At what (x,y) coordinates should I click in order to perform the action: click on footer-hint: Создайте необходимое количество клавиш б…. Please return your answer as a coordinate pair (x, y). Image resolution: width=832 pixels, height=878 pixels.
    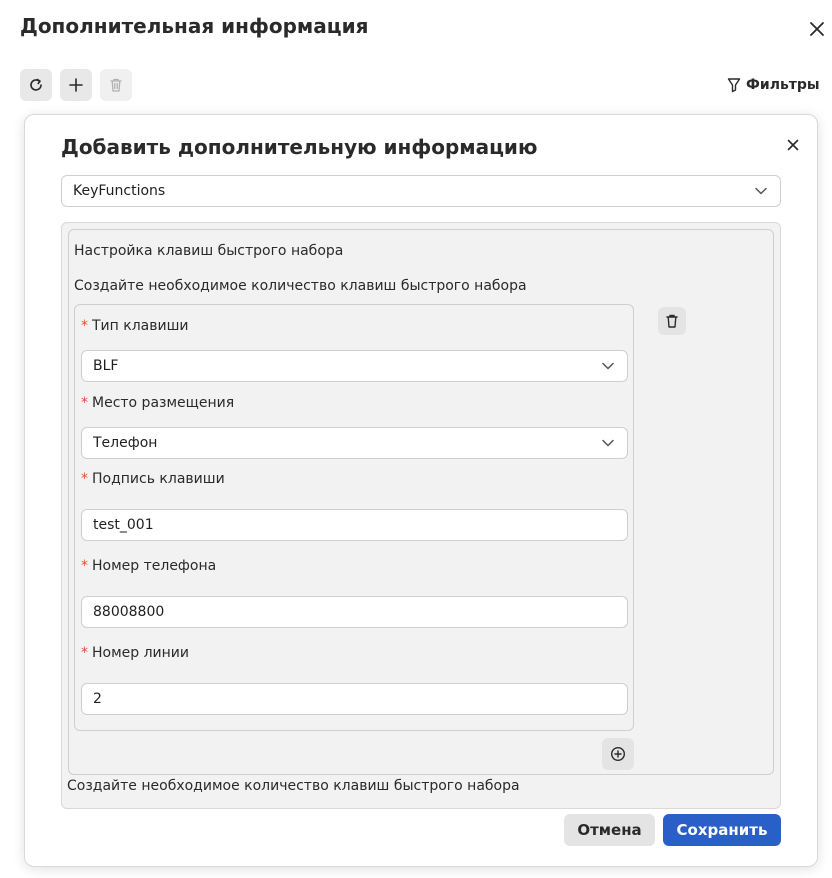
    Looking at the image, I should click on (293, 786).